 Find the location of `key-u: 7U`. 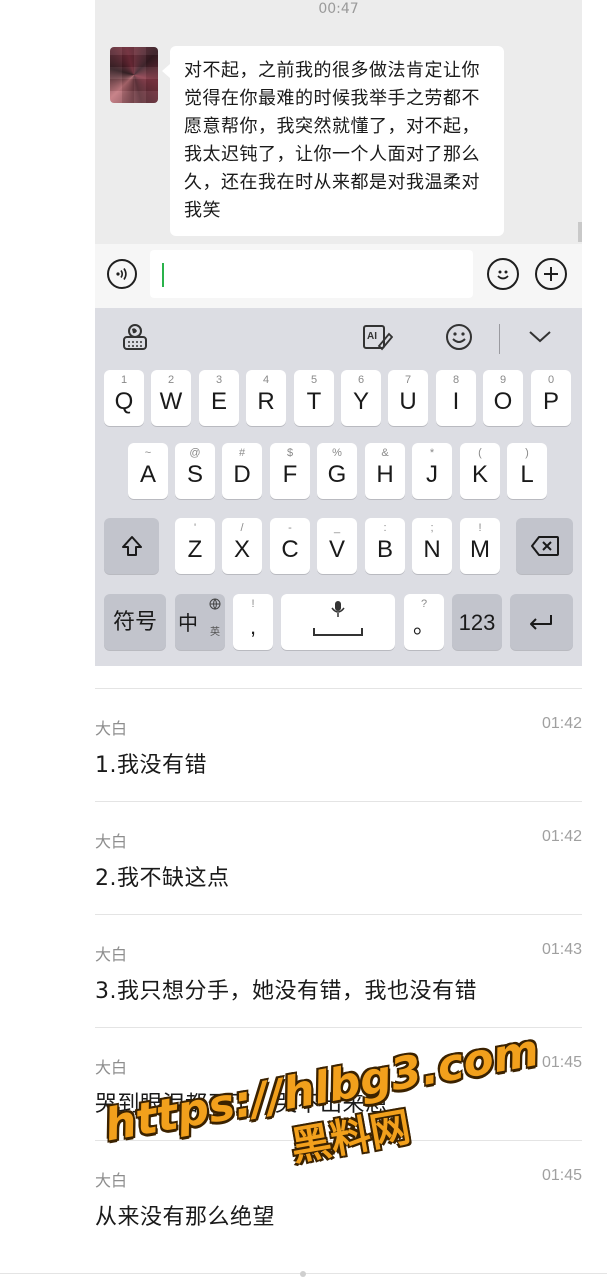

key-u: 7U is located at coordinates (408, 398).